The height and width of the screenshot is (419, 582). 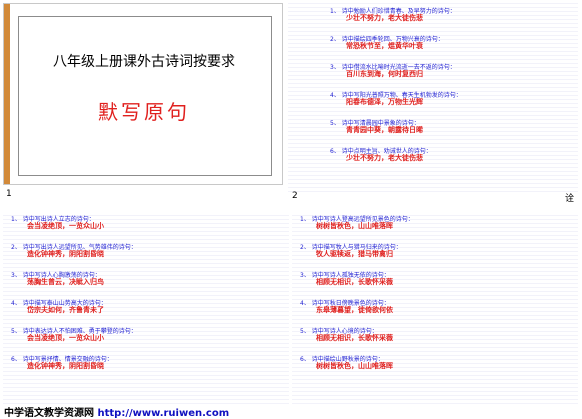 I want to click on slide-2-number: 2, so click(x=295, y=196).